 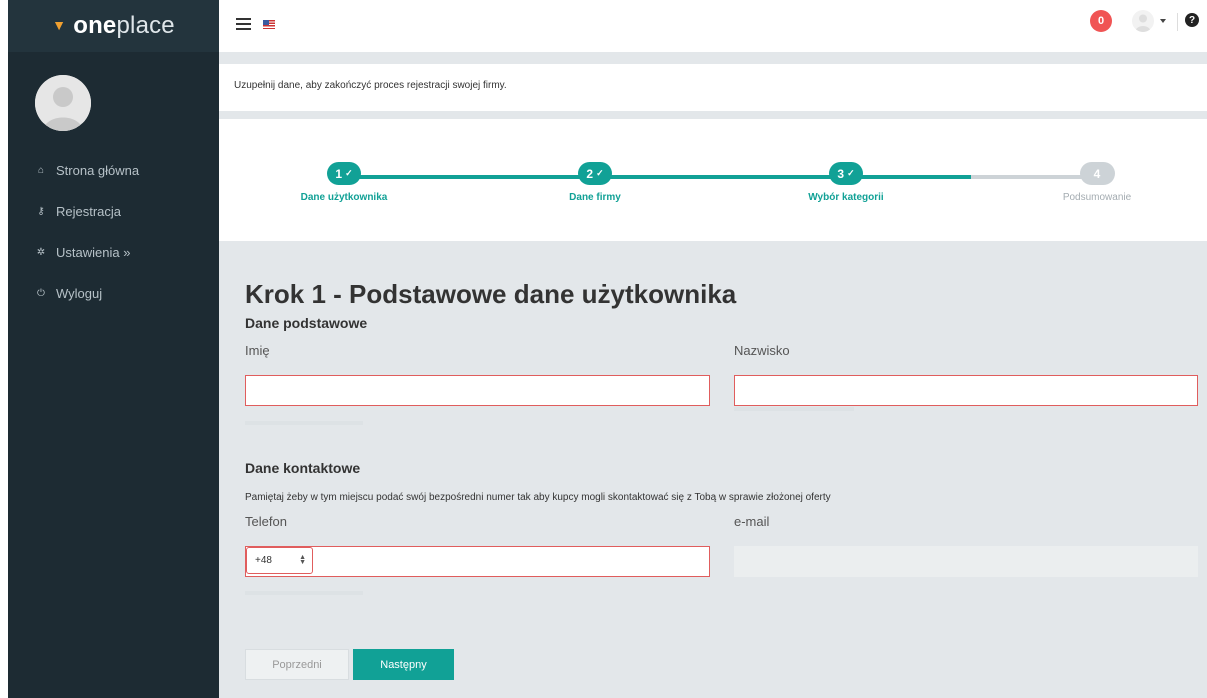 What do you see at coordinates (269, 24) in the screenshot?
I see `language-flag-icon` at bounding box center [269, 24].